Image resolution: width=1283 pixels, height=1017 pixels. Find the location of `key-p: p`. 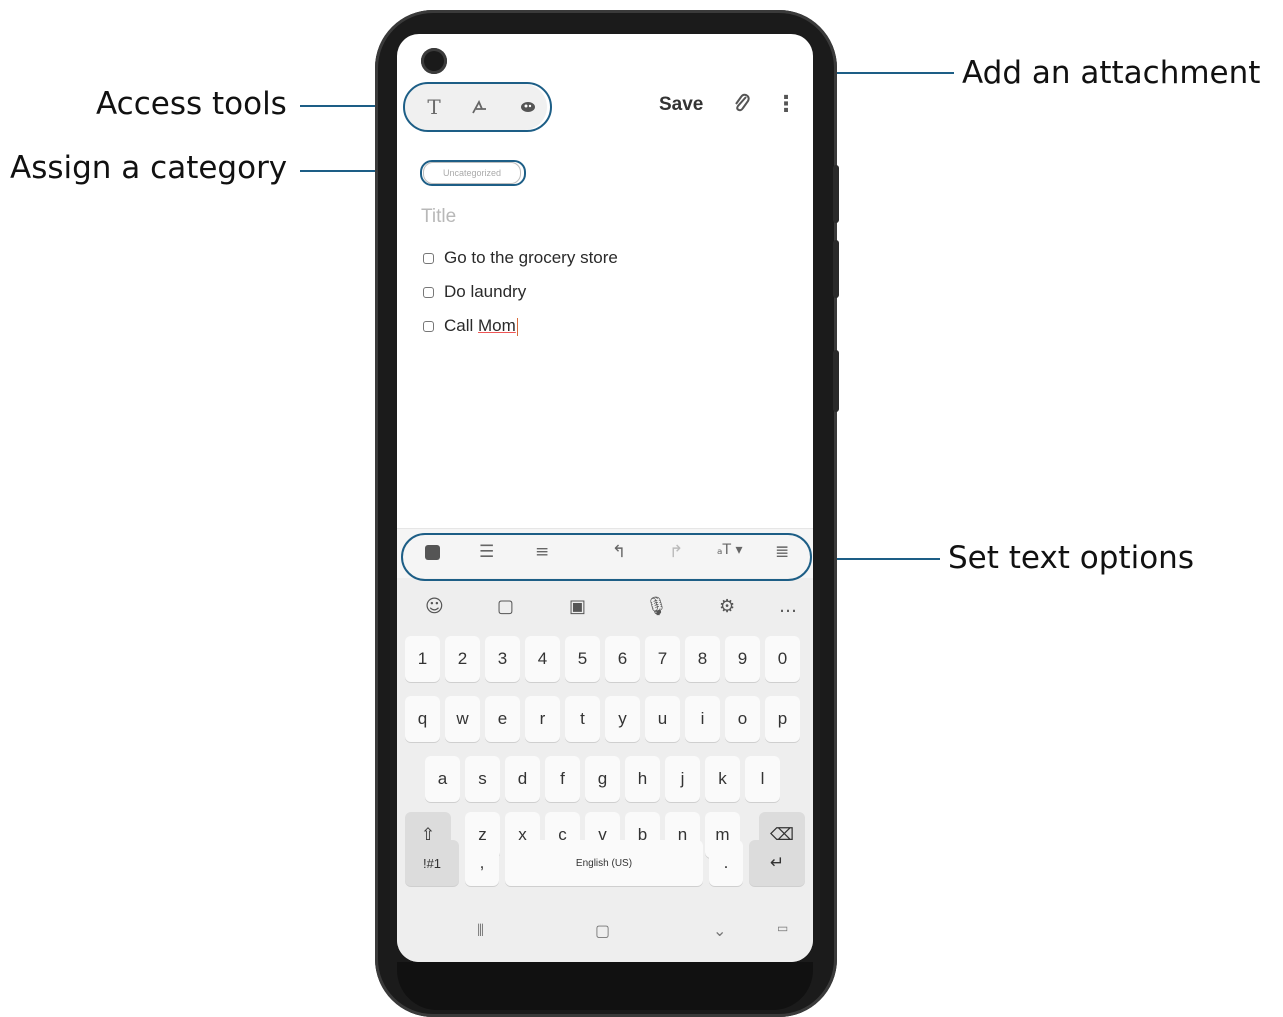

key-p: p is located at coordinates (782, 719).